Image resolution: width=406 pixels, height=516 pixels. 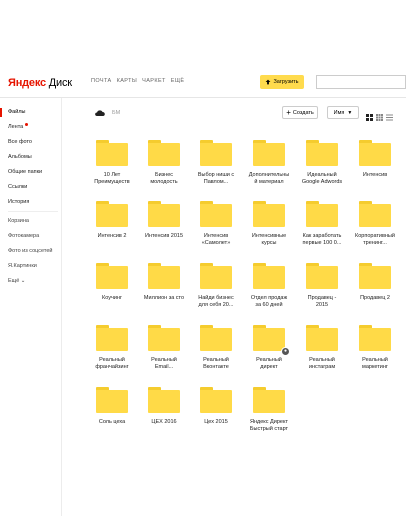 I want to click on folder-label: Реальный инстаграм, so click(x=322, y=363).